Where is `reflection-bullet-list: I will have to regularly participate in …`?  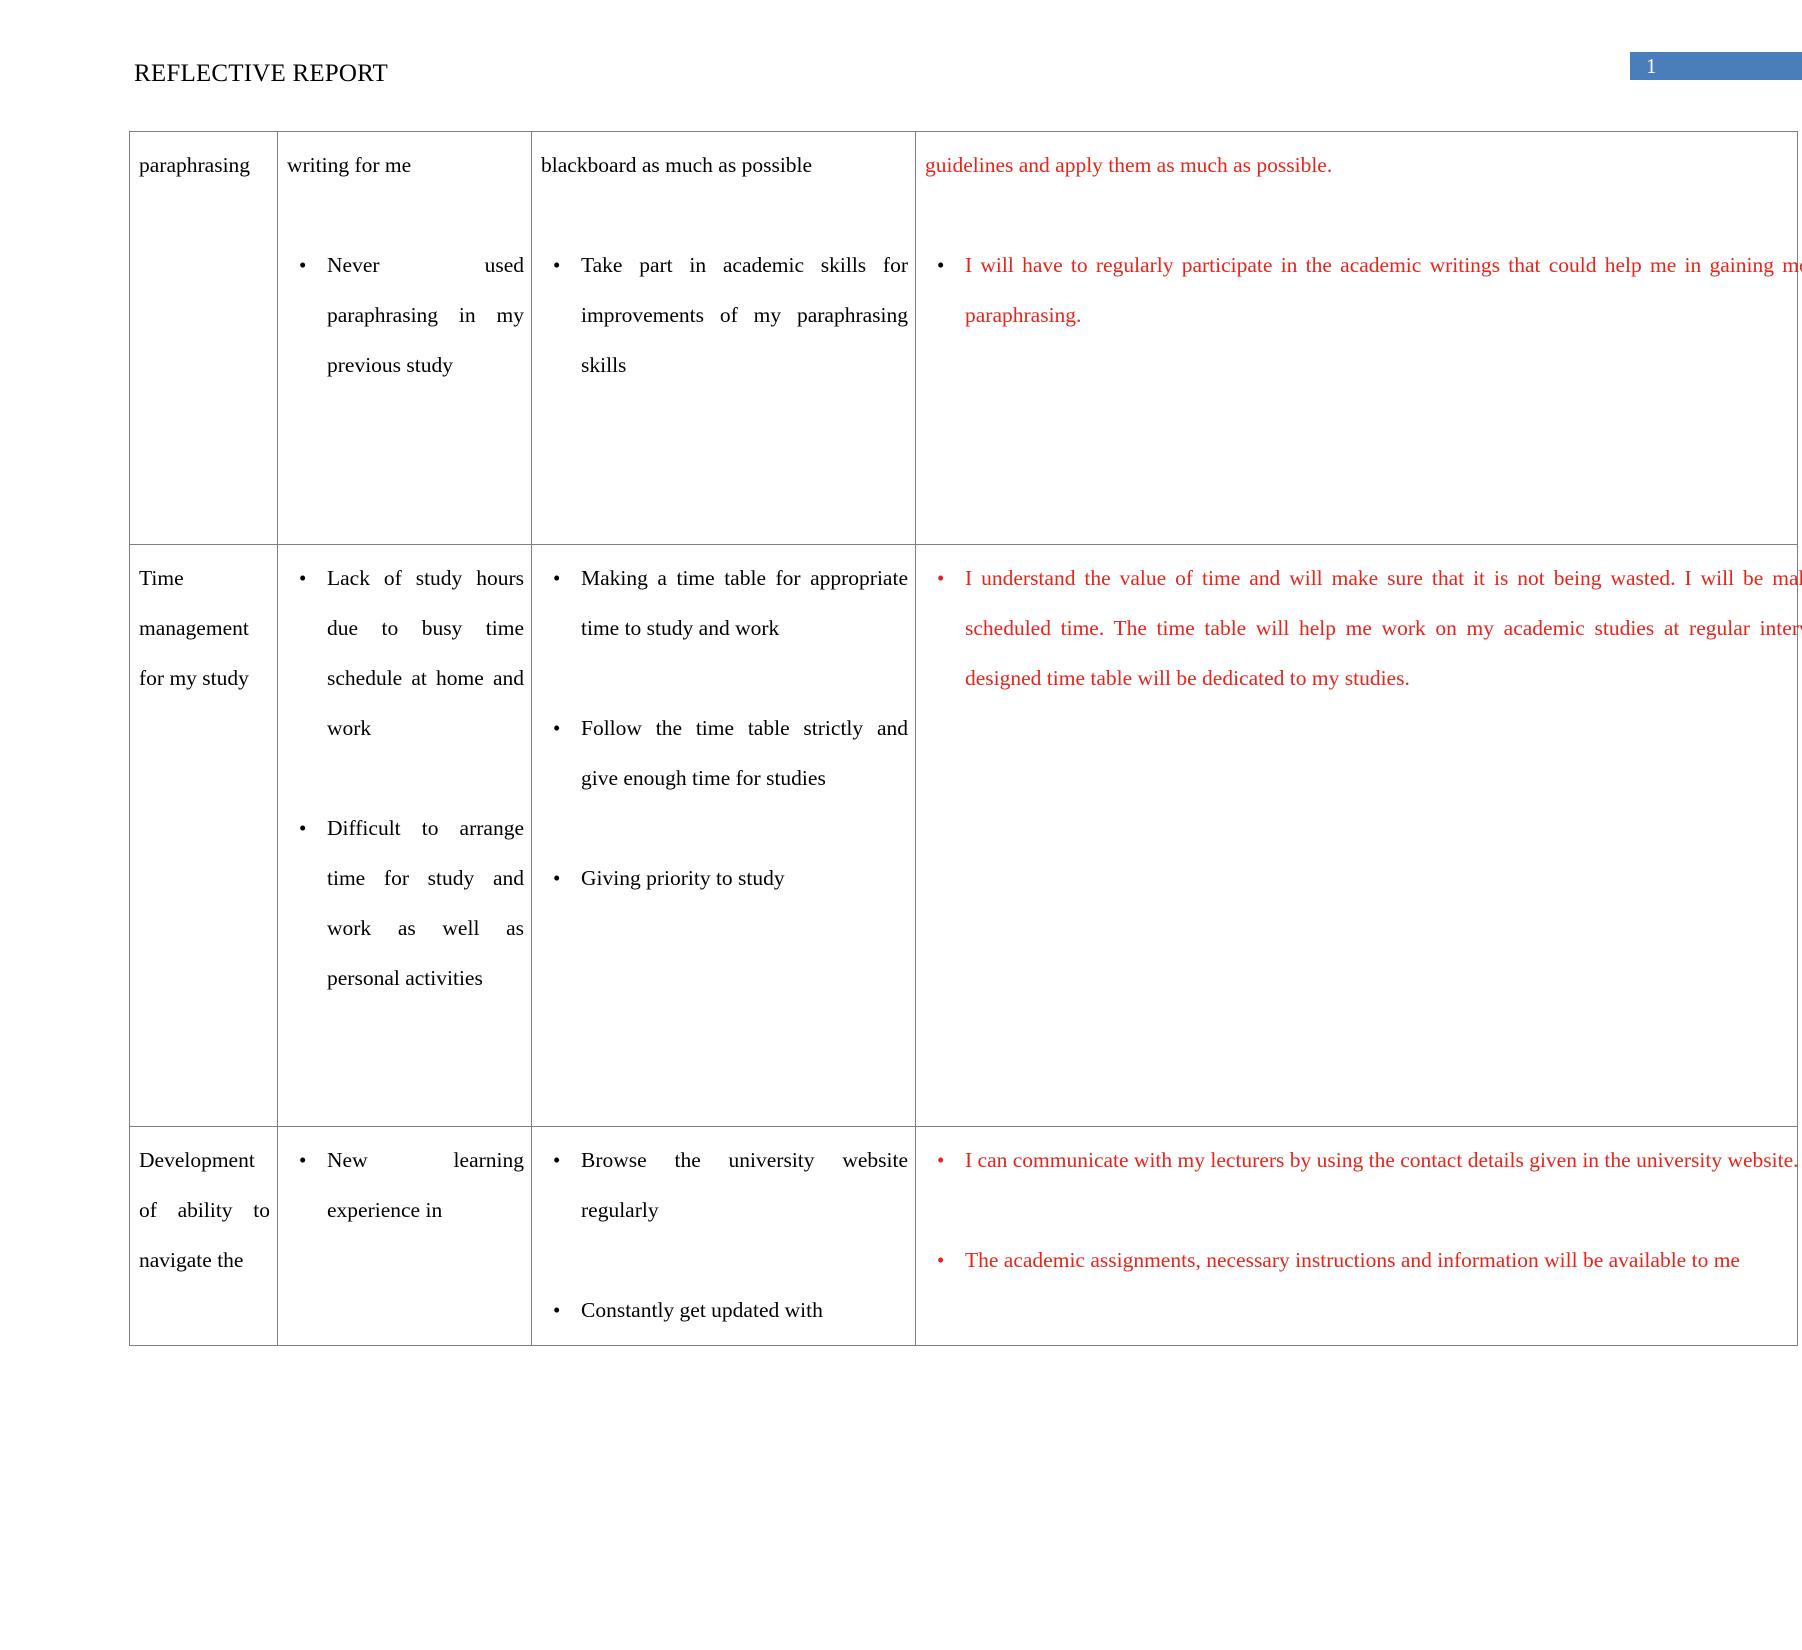 reflection-bullet-list: I will have to regularly participate in … is located at coordinates (1363, 290).